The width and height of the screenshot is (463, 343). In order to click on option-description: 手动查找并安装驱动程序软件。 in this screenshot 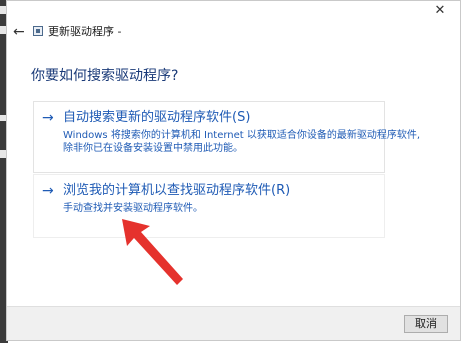, I will do `click(133, 208)`.